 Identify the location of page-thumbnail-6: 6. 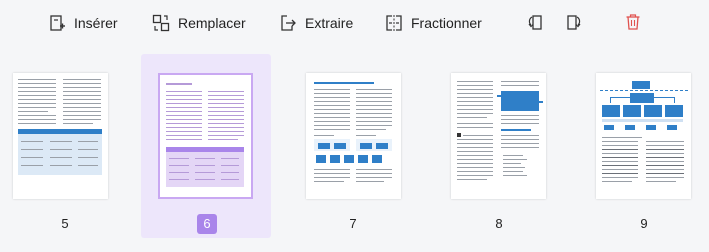
(206, 146).